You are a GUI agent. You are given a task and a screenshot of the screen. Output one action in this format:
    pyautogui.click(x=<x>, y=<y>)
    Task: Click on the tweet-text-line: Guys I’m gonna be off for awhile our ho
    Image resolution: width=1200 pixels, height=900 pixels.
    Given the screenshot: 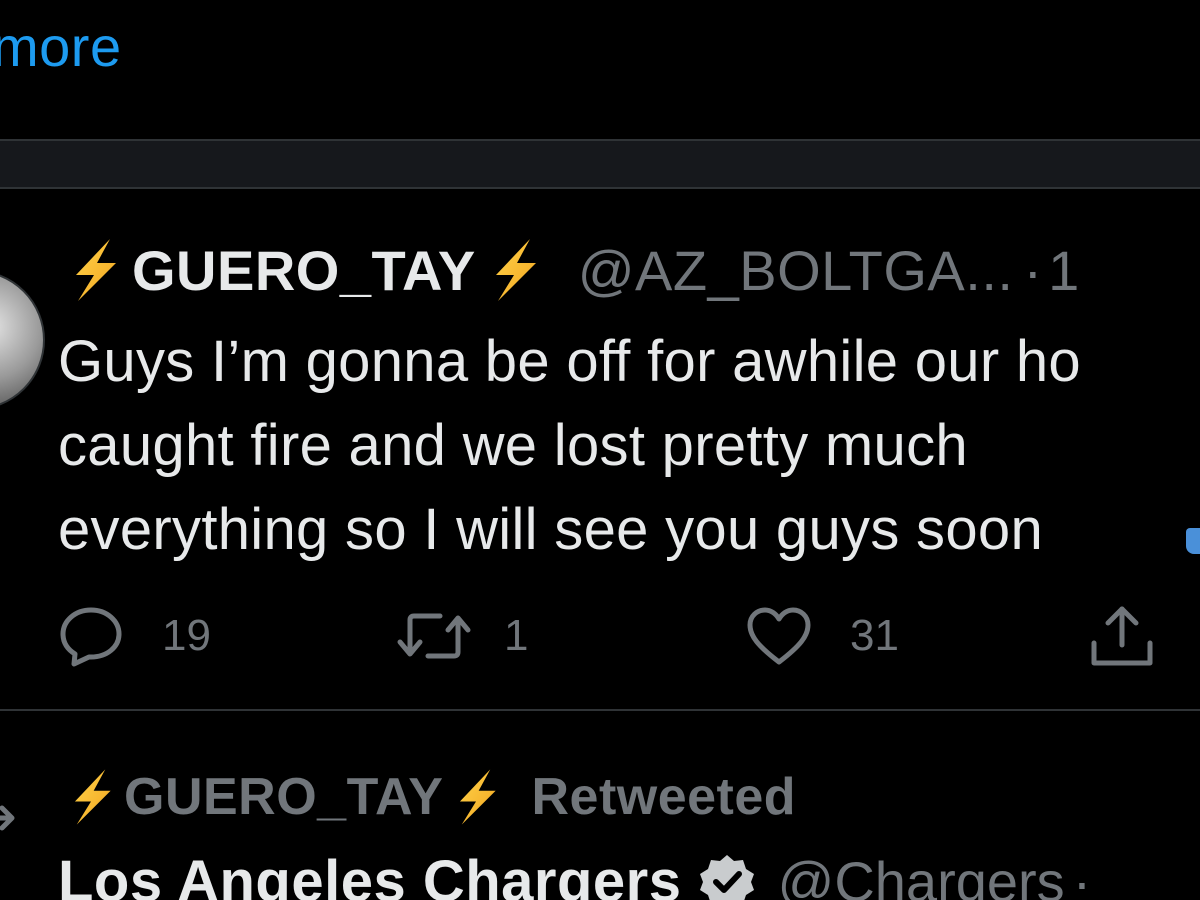 What is the action you would take?
    pyautogui.click(x=569, y=361)
    